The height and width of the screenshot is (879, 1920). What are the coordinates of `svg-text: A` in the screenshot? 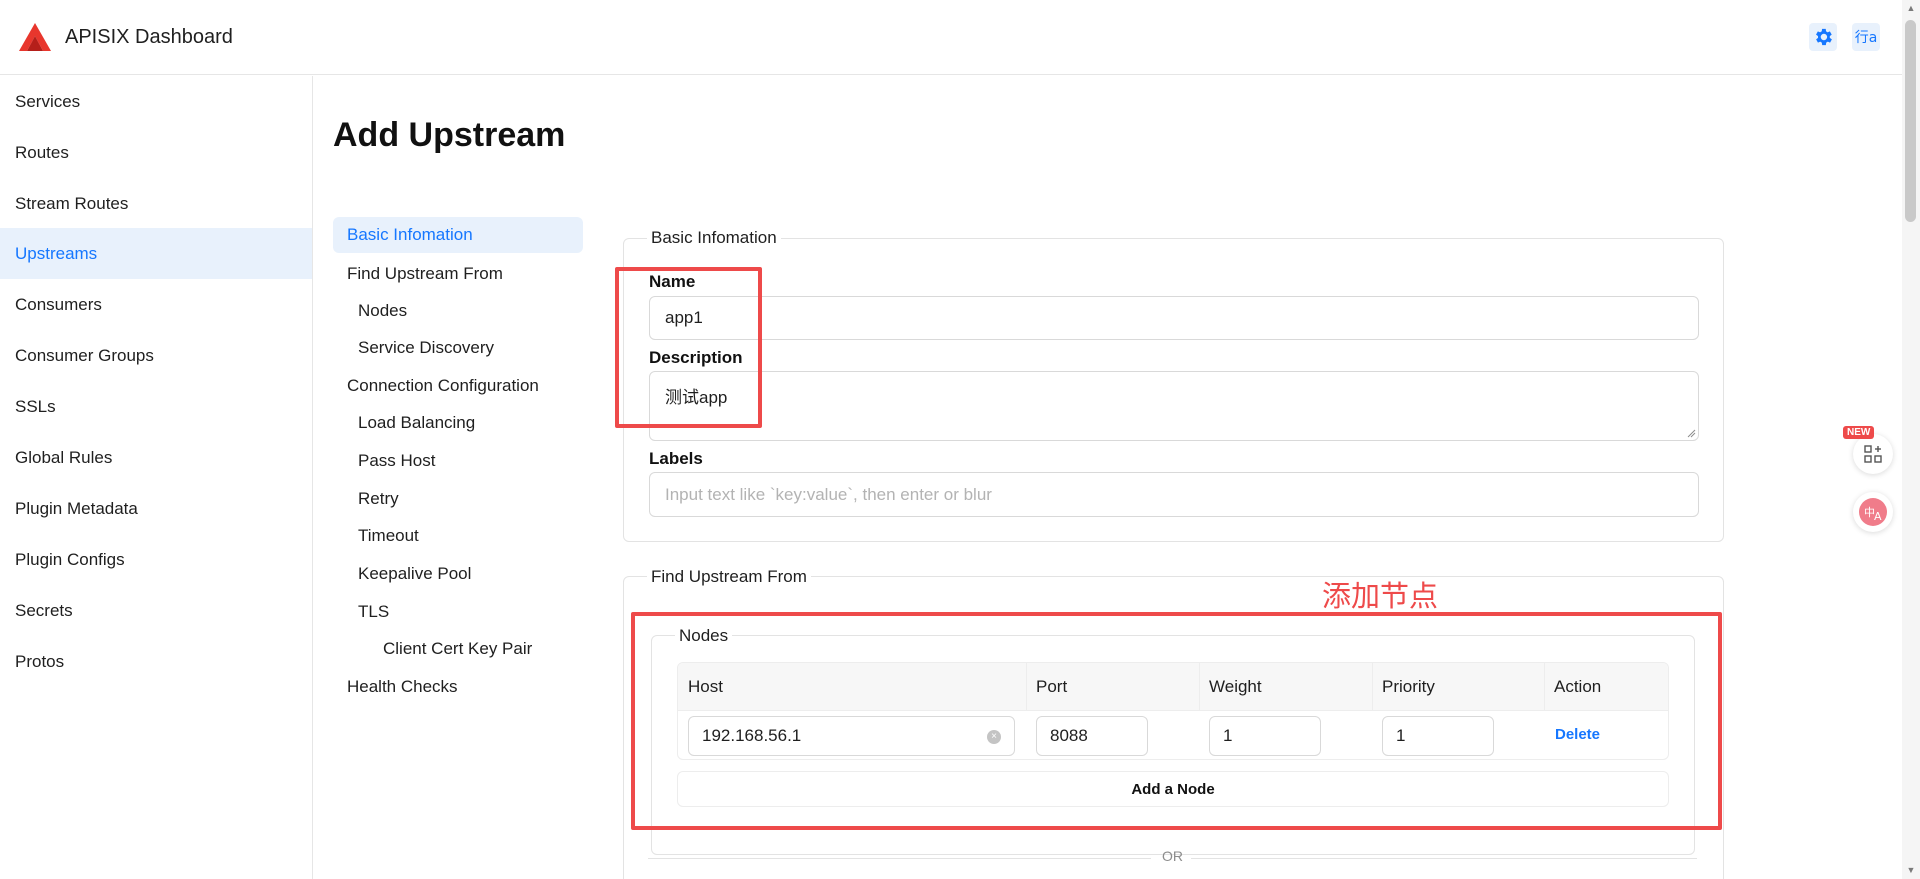 It's located at (1878, 516).